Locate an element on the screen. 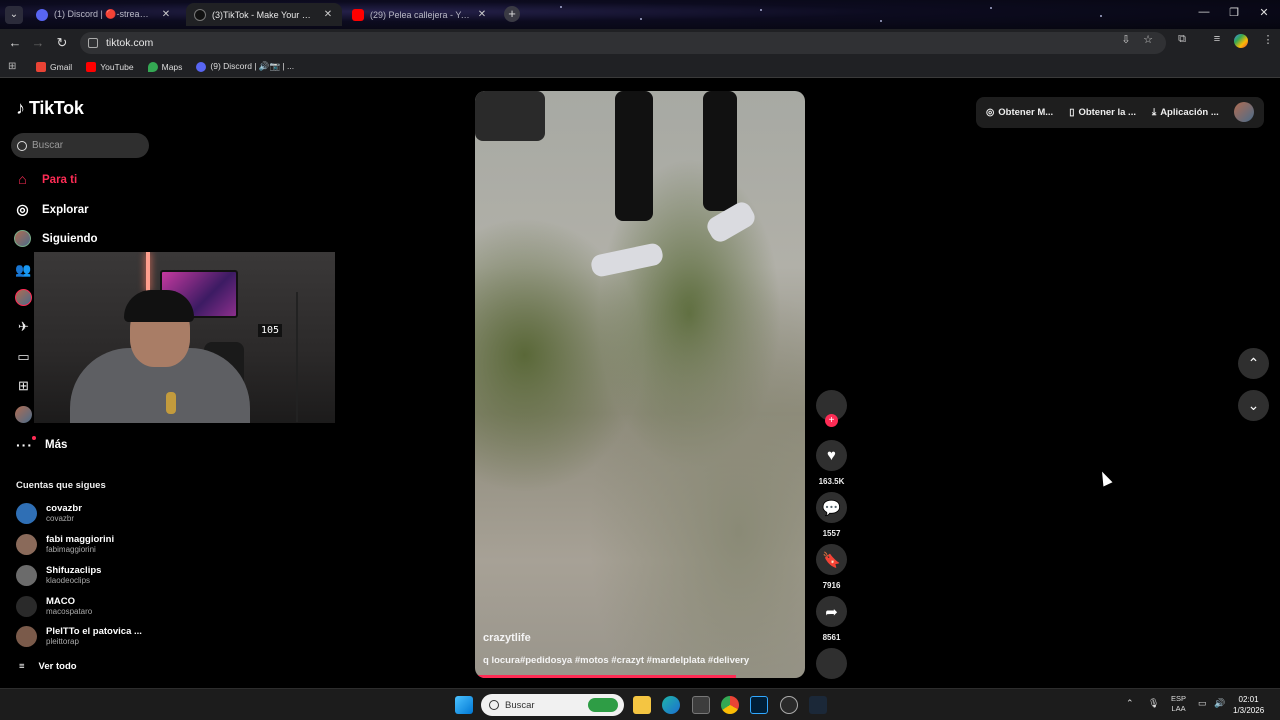 Image resolution: width=1280 pixels, height=720 pixels. friends-icon: 👥 is located at coordinates (23, 269).